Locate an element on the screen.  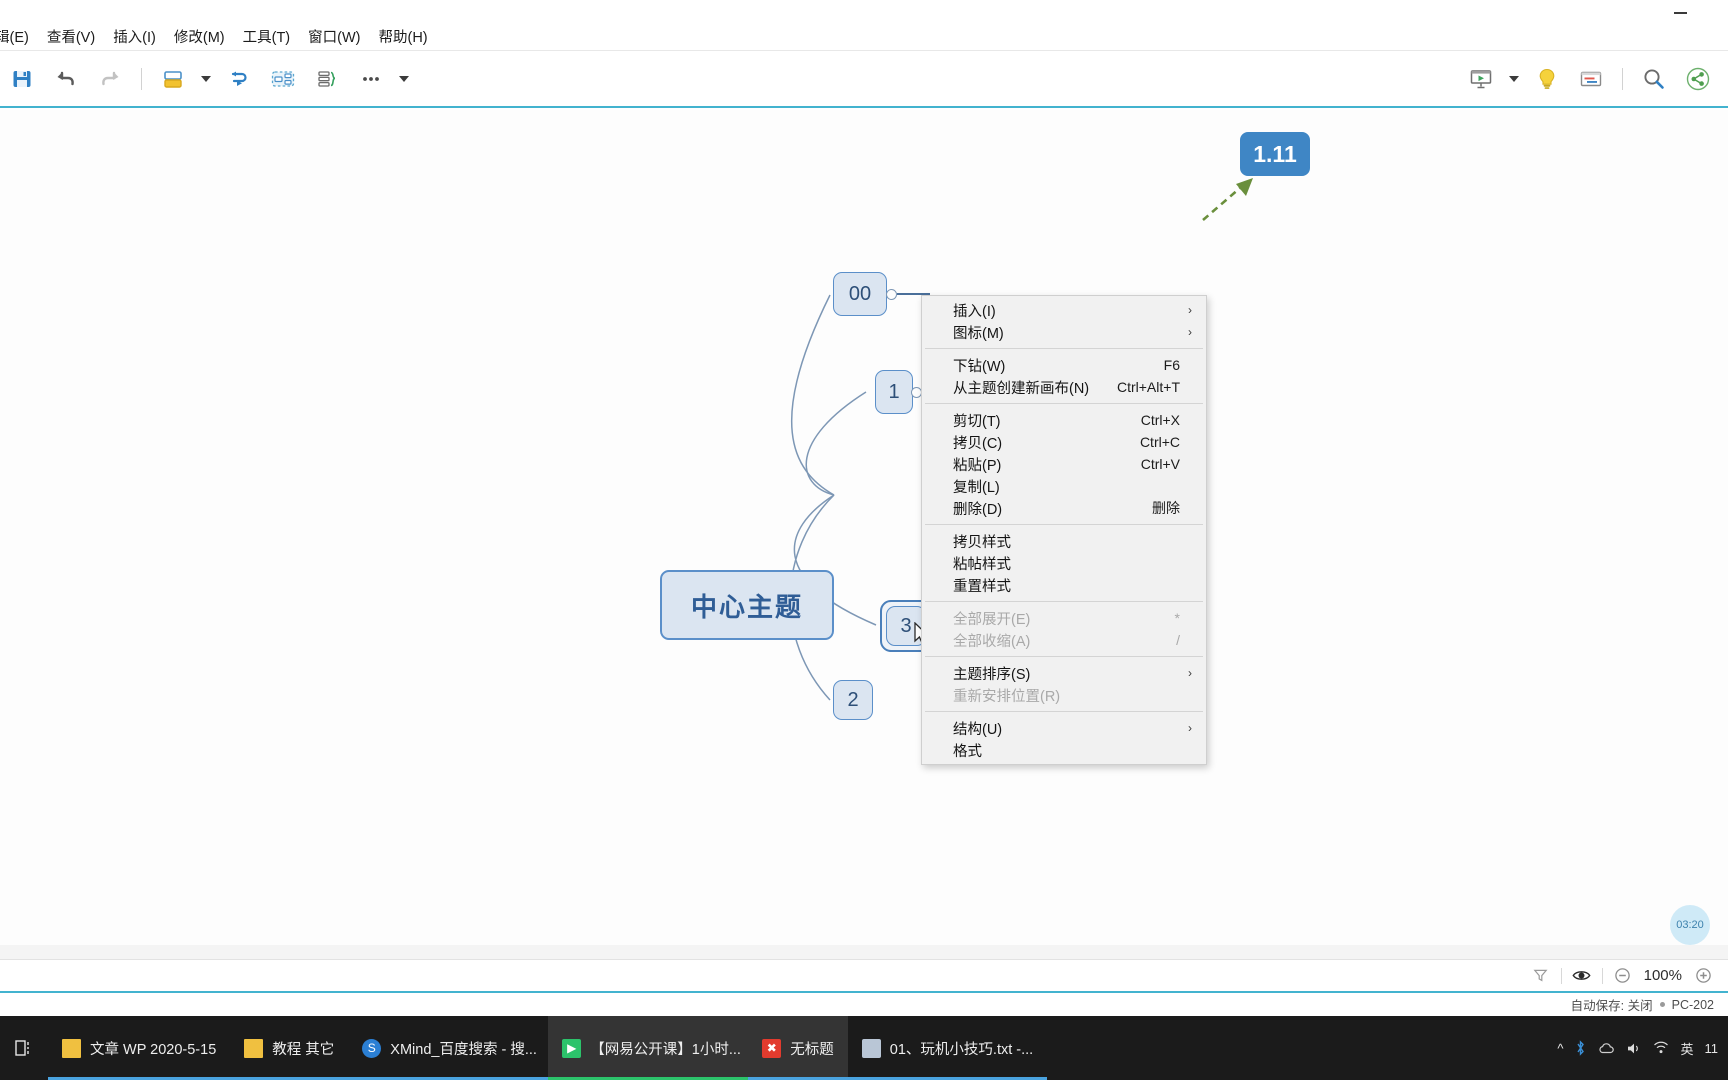
outline-button is located at coordinates (1591, 79).